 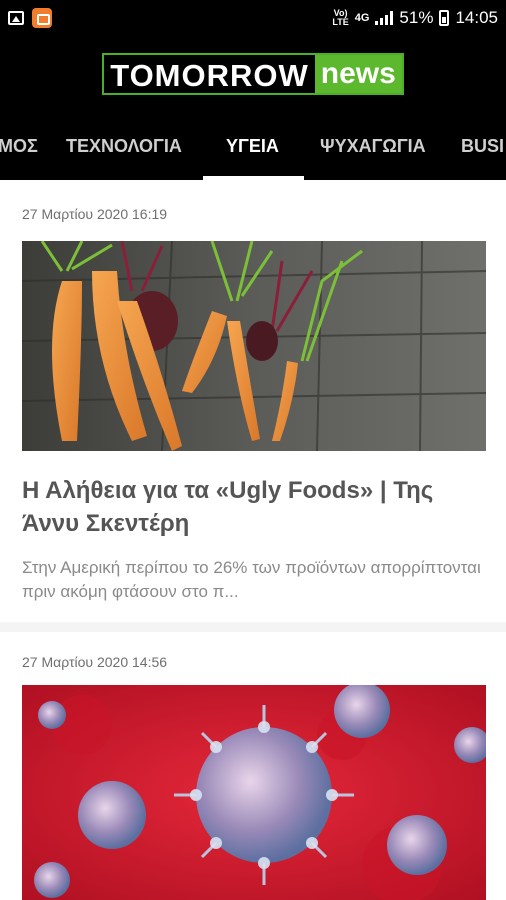 I want to click on tab-health: ΥΓΕΙΑ, so click(x=252, y=146).